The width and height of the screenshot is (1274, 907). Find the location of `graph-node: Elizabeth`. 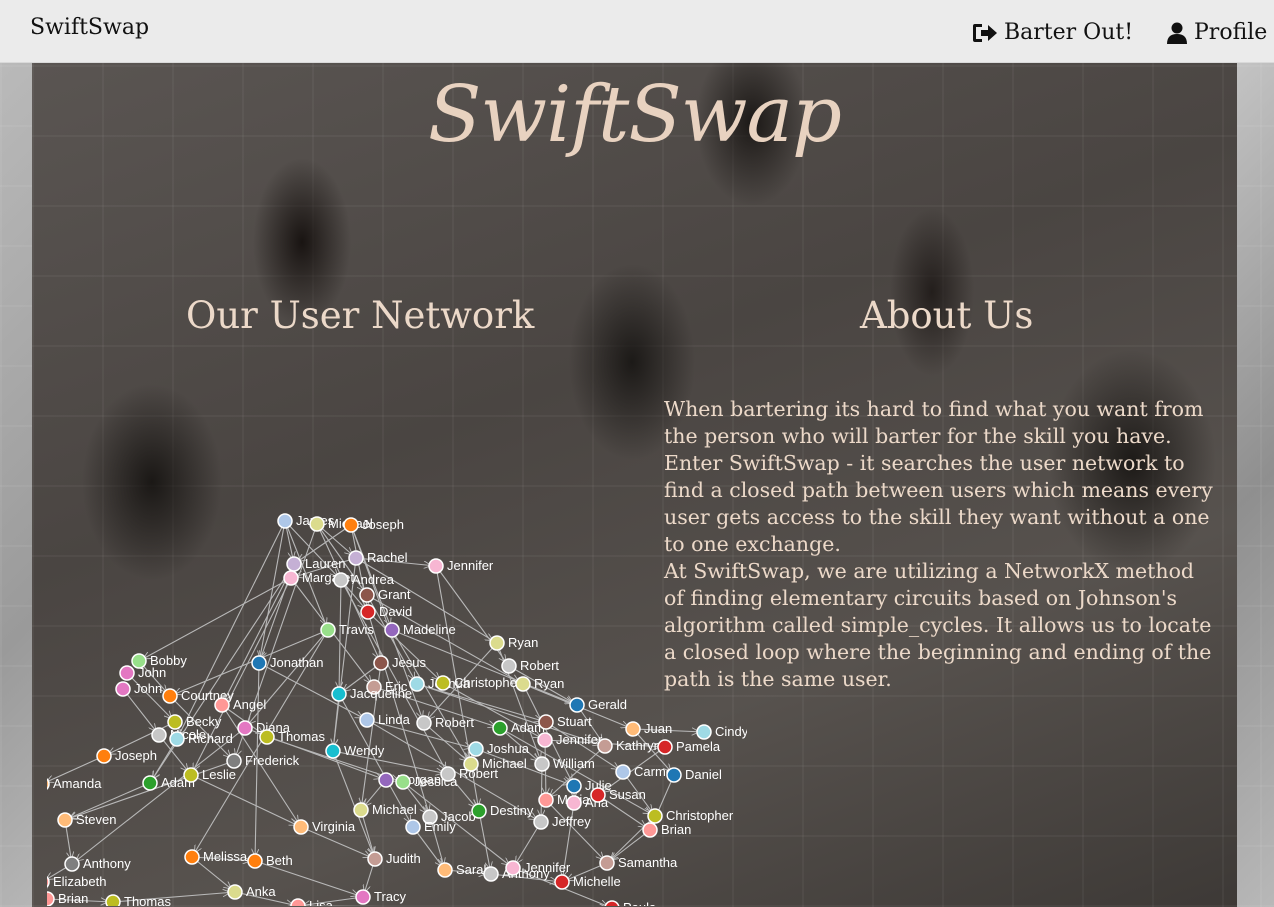

graph-node: Elizabeth is located at coordinates (76, 881).